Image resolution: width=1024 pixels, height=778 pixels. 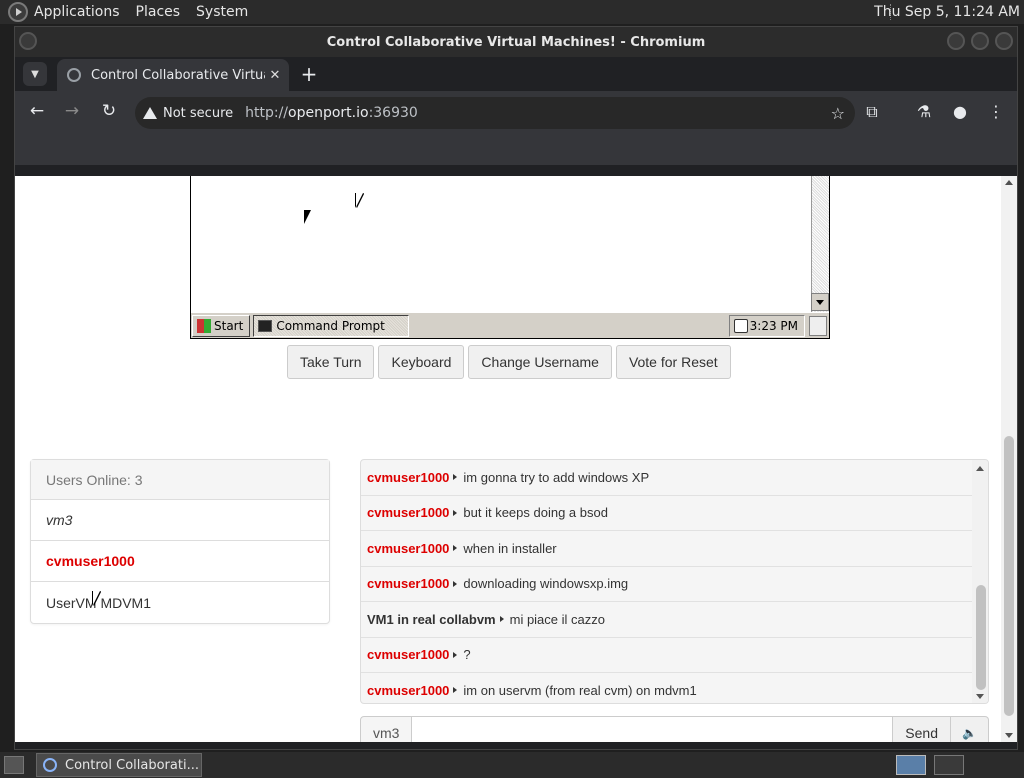 I want to click on distro-logo-icon, so click(x=18, y=12).